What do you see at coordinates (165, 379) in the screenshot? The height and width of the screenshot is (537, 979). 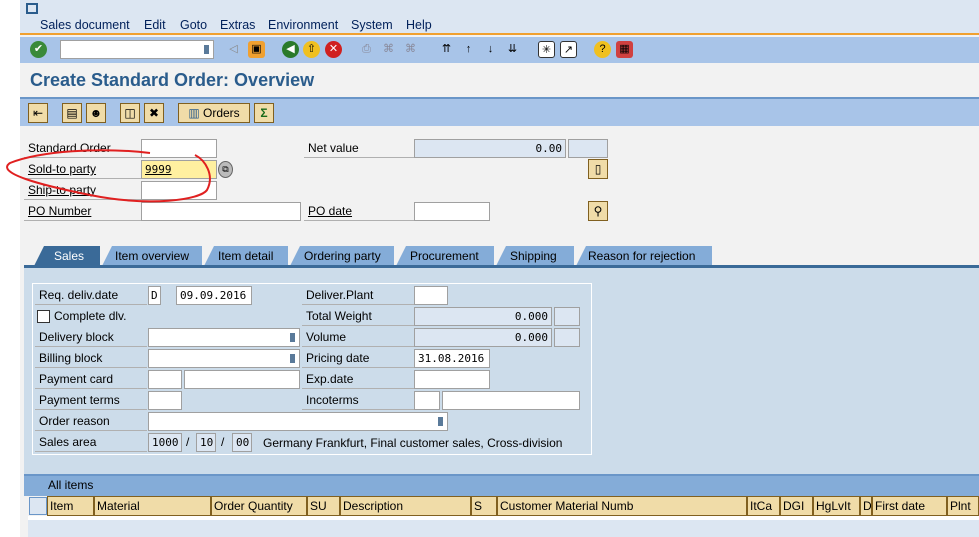 I see `payment-card-type-field` at bounding box center [165, 379].